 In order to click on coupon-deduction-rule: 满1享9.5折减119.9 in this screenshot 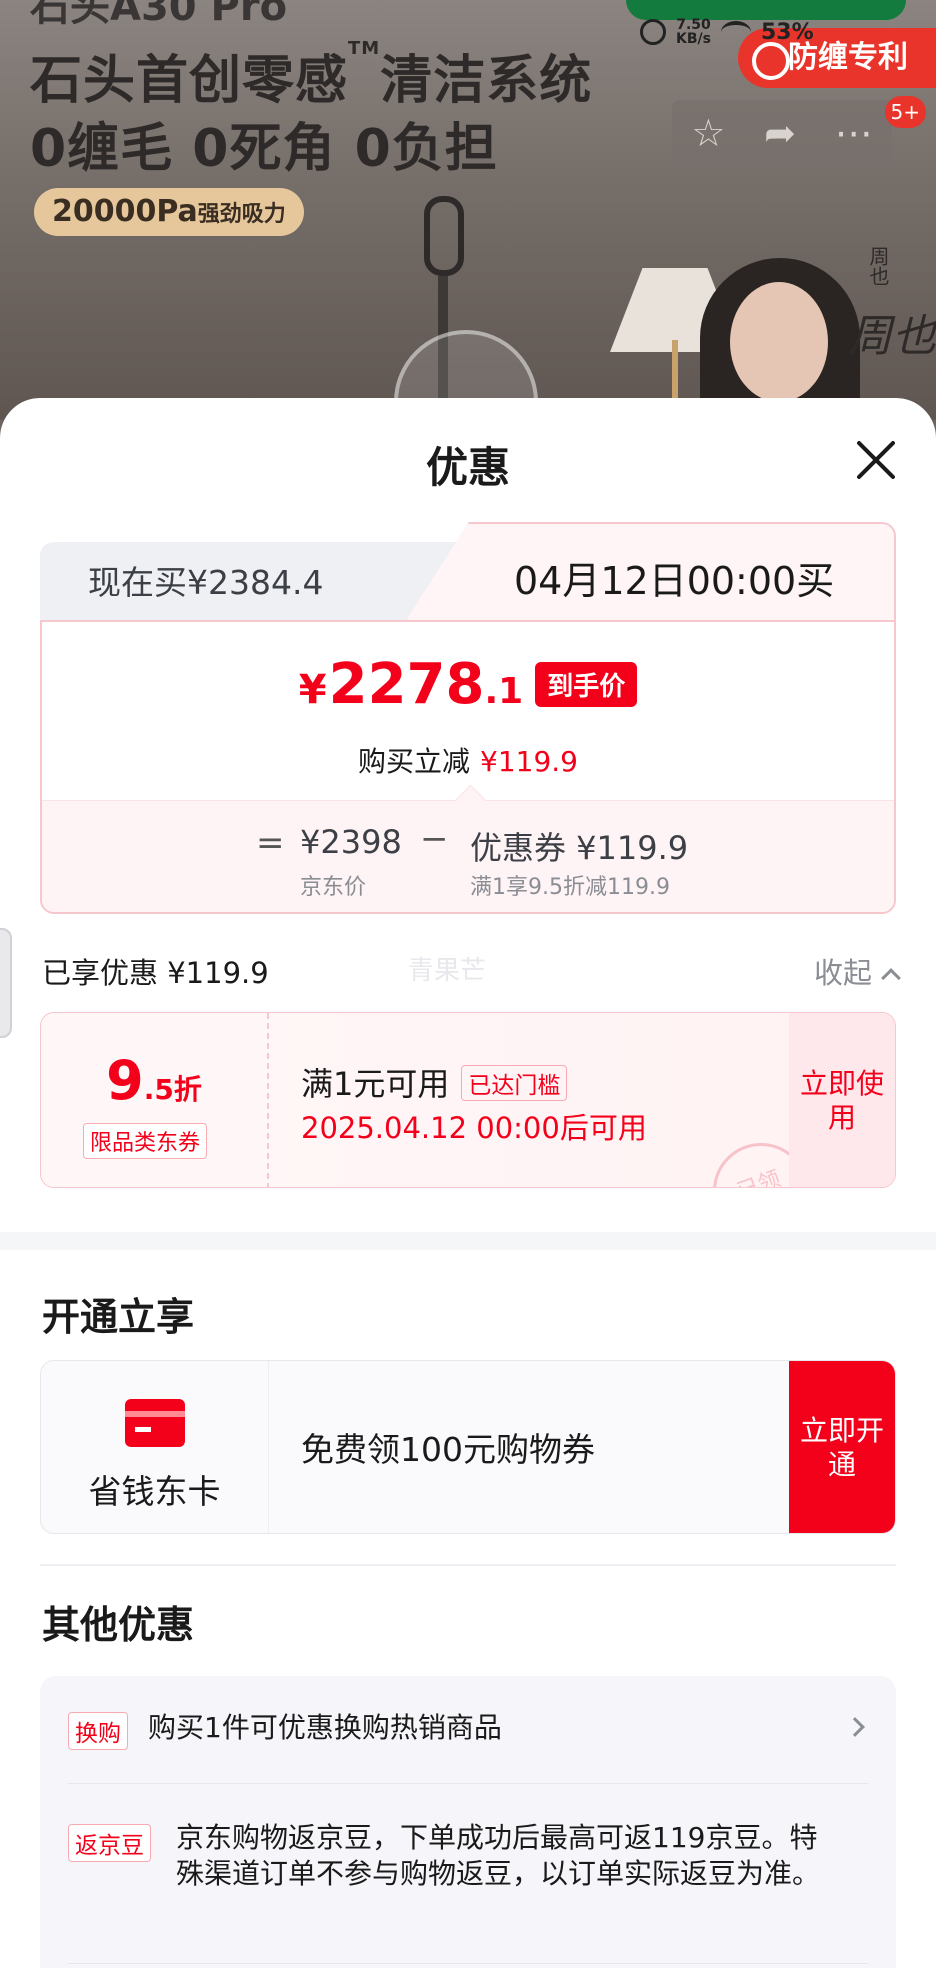, I will do `click(570, 887)`.